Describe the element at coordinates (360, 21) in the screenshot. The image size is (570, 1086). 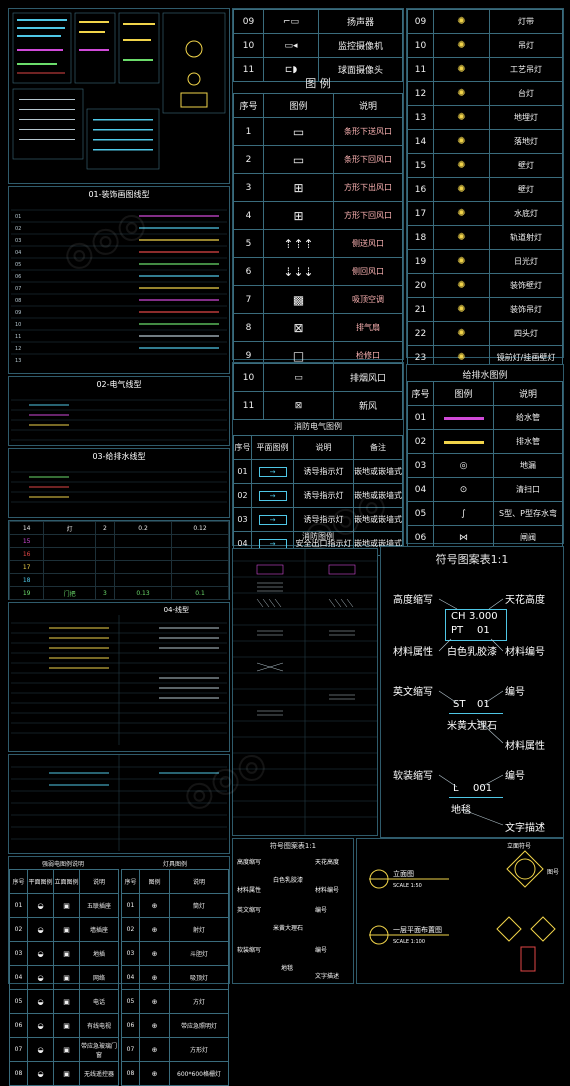
I see `legend-top-name-0: 扬声器` at that location.